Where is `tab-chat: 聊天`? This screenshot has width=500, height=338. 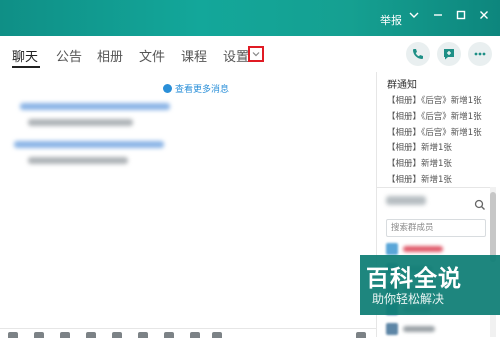
tab-chat: 聊天 is located at coordinates (25, 55).